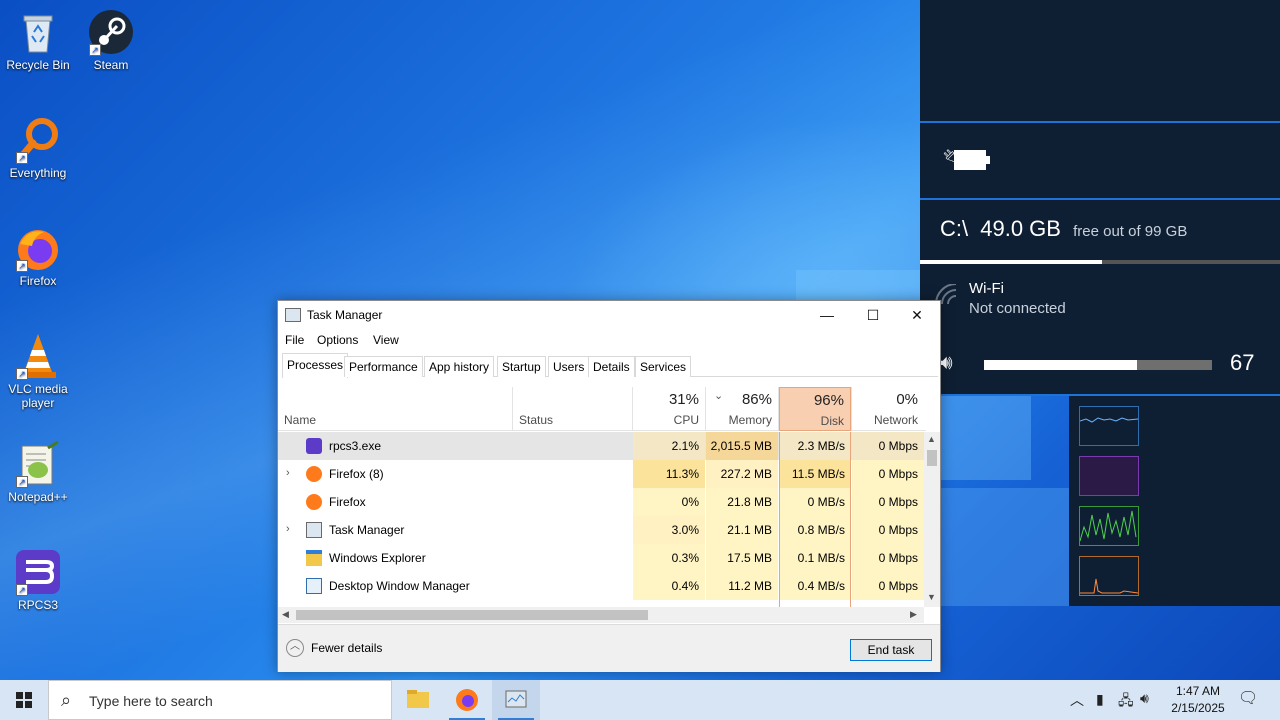 Image resolution: width=1280 pixels, height=720 pixels. Describe the element at coordinates (669, 409) in the screenshot. I see `column-header-cpu: 31% CPU` at that location.